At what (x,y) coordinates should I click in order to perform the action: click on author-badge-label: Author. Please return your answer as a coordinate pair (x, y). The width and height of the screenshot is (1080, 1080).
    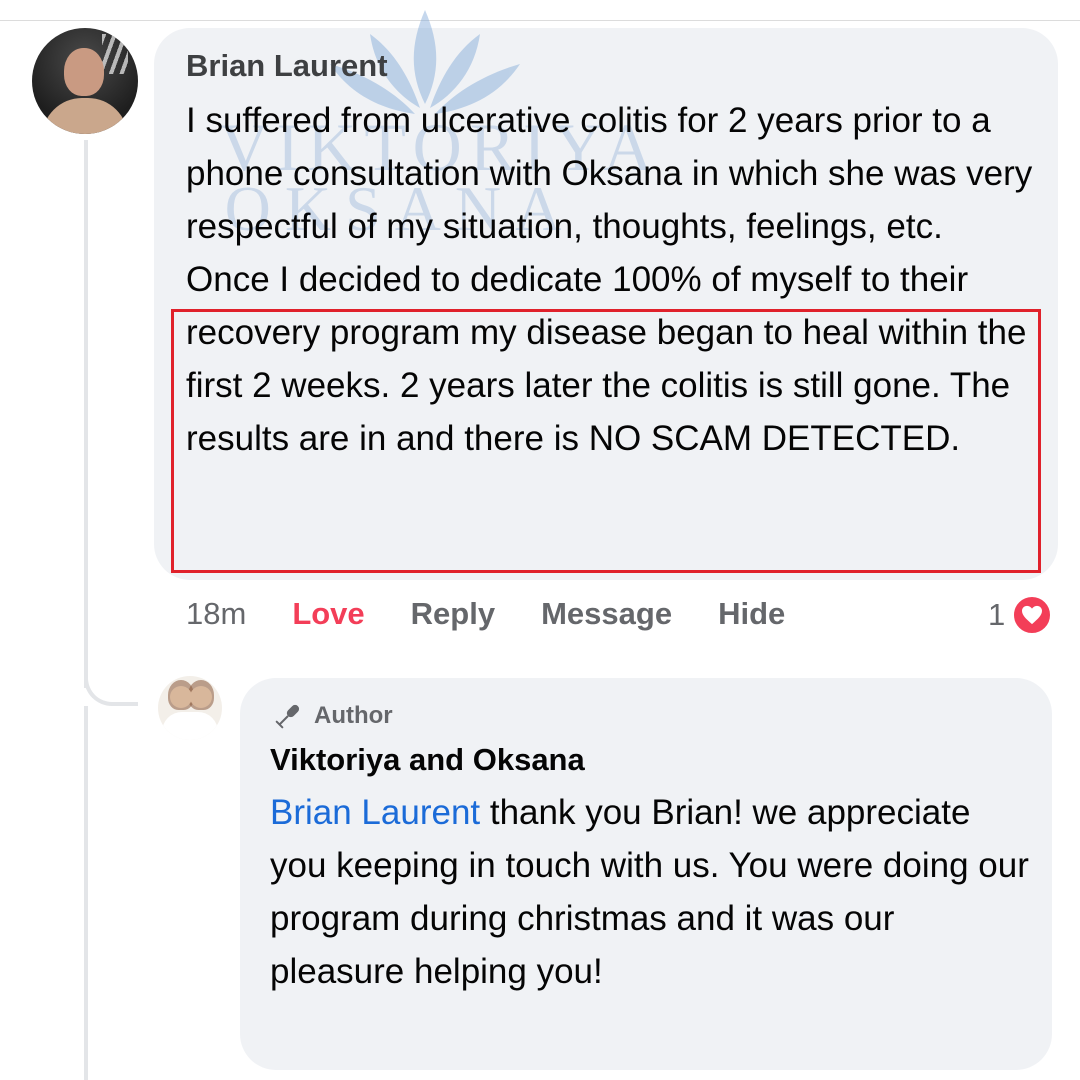
    Looking at the image, I should click on (353, 715).